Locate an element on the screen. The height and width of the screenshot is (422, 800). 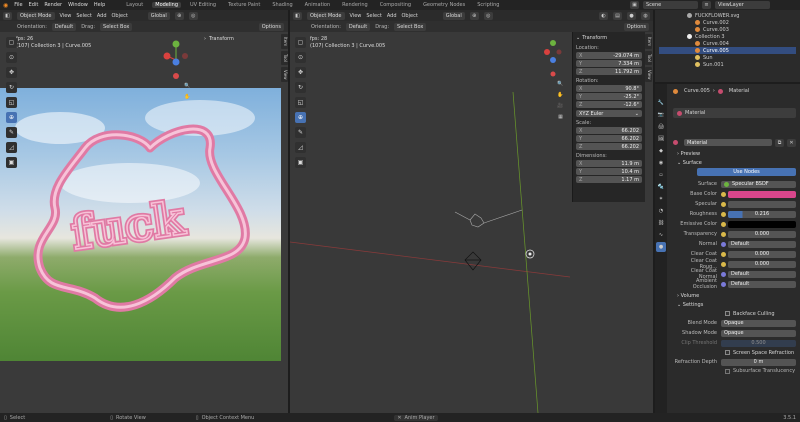
menu-file: File is located at coordinates (18, 5).